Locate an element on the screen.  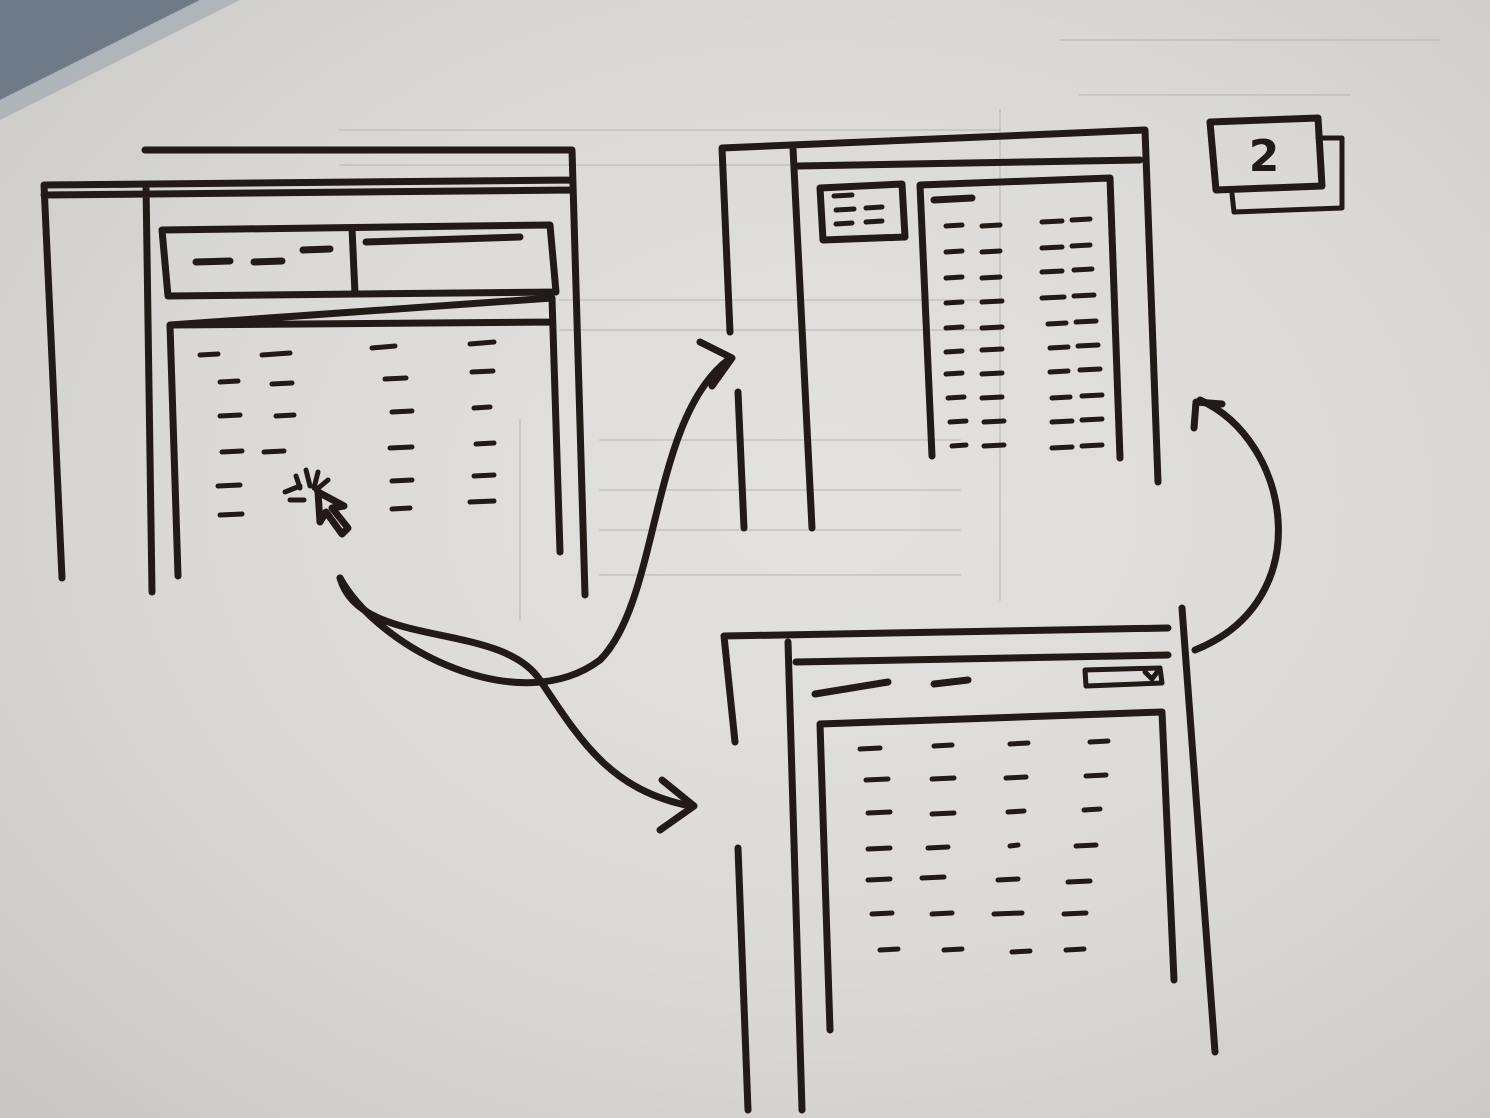
chevron-down-icon is located at coordinates (1151, 675).